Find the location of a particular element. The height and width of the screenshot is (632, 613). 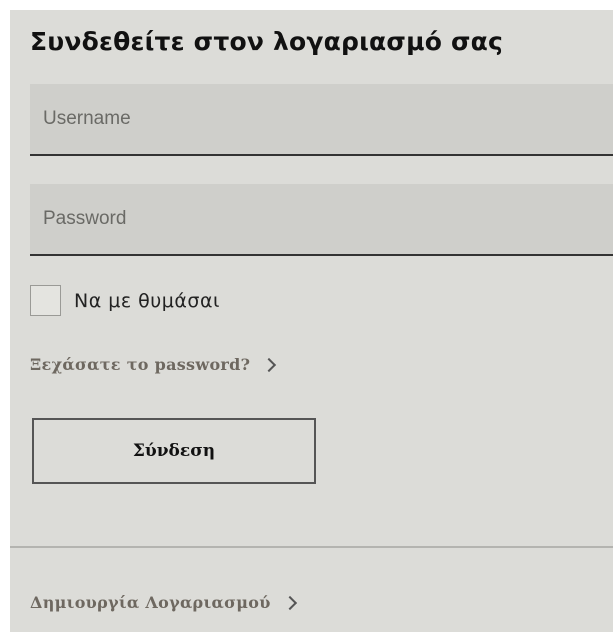

password-field-wrapper is located at coordinates (321, 220).